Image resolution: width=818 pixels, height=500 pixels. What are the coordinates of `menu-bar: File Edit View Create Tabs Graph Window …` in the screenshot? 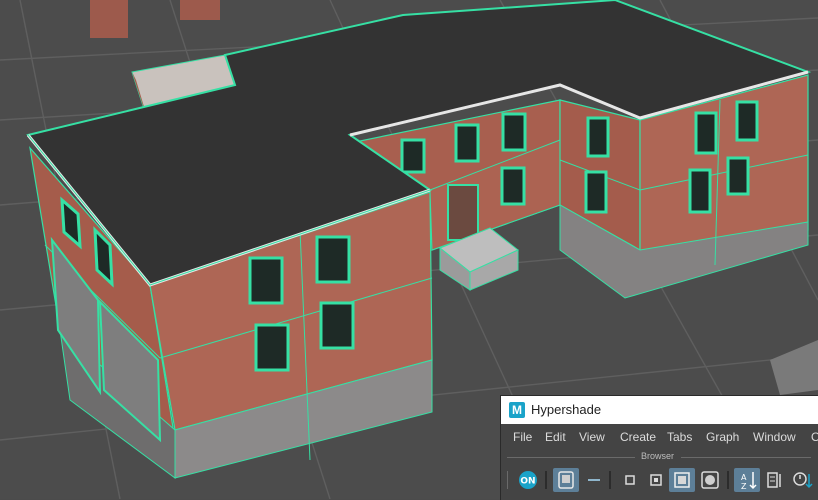 It's located at (659, 437).